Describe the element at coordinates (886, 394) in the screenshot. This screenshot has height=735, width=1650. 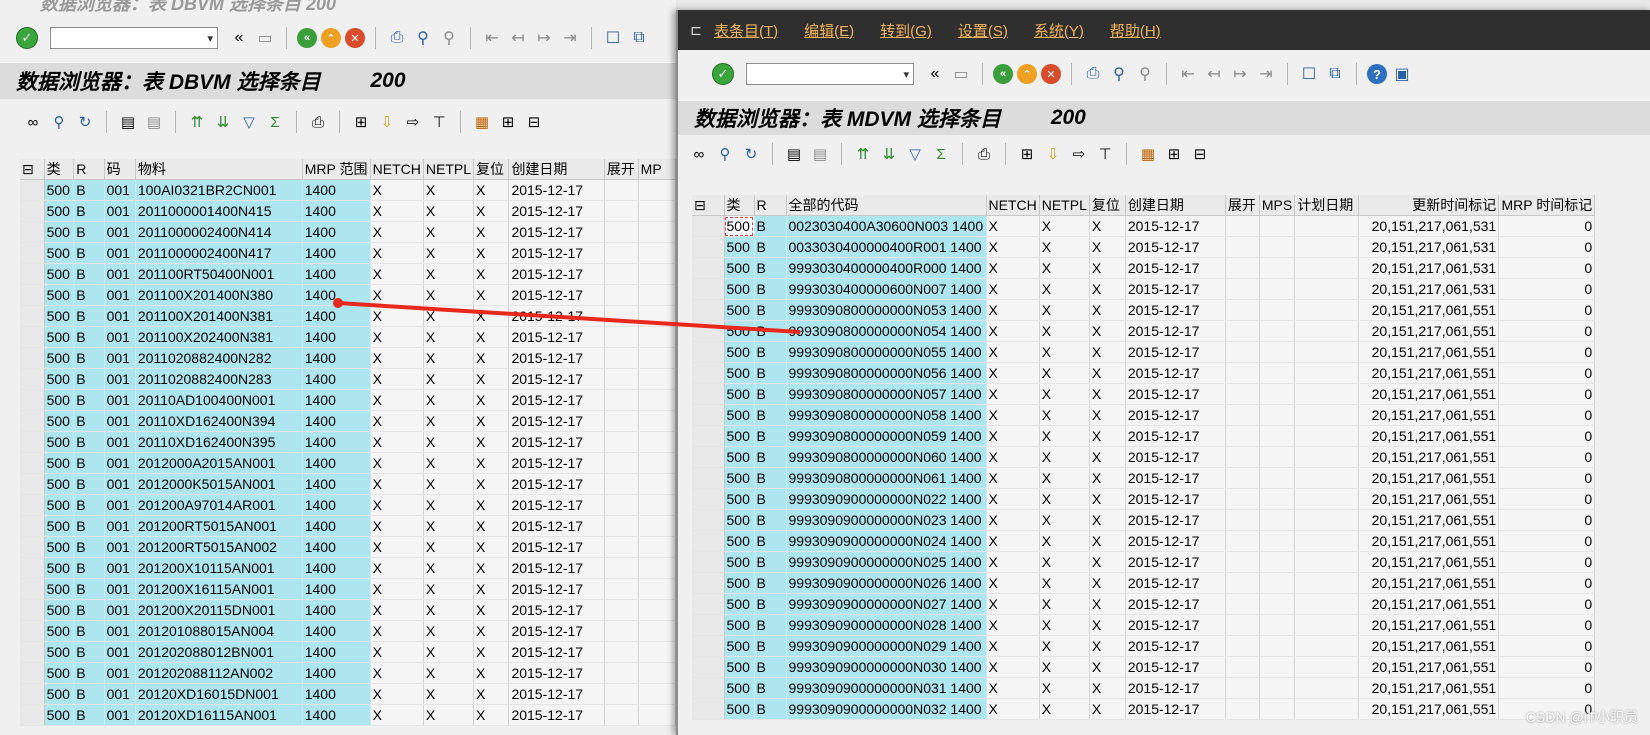
I see `full-code-cell: 9993090800000000N057 1400` at that location.